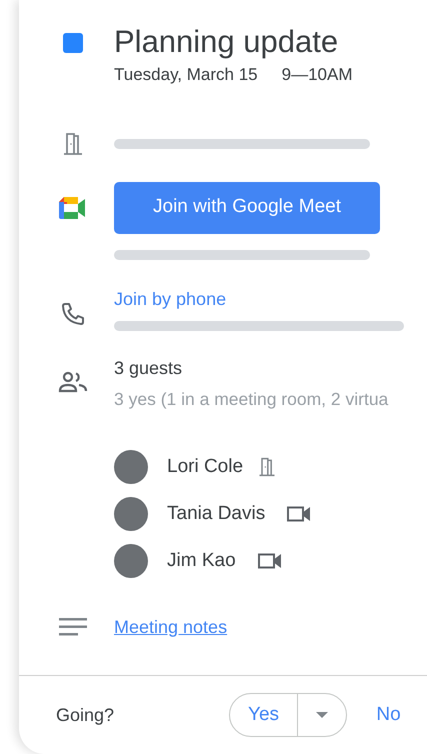  Describe the element at coordinates (388, 715) in the screenshot. I see `no-button: No` at that location.